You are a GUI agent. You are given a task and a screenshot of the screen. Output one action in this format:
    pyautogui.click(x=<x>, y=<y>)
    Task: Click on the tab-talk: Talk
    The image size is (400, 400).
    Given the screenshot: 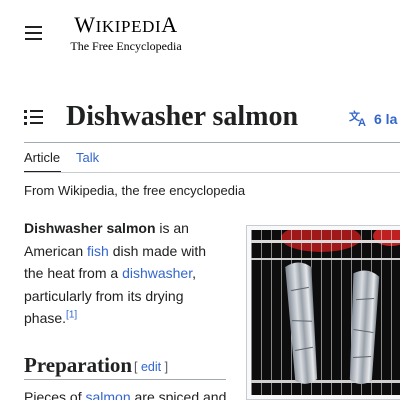 What is the action you would take?
    pyautogui.click(x=87, y=158)
    